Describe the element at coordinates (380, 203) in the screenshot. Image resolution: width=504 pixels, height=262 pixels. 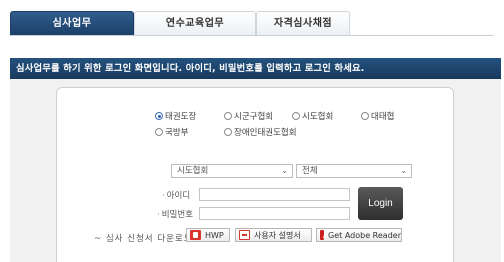
I see `login-button: Login` at that location.